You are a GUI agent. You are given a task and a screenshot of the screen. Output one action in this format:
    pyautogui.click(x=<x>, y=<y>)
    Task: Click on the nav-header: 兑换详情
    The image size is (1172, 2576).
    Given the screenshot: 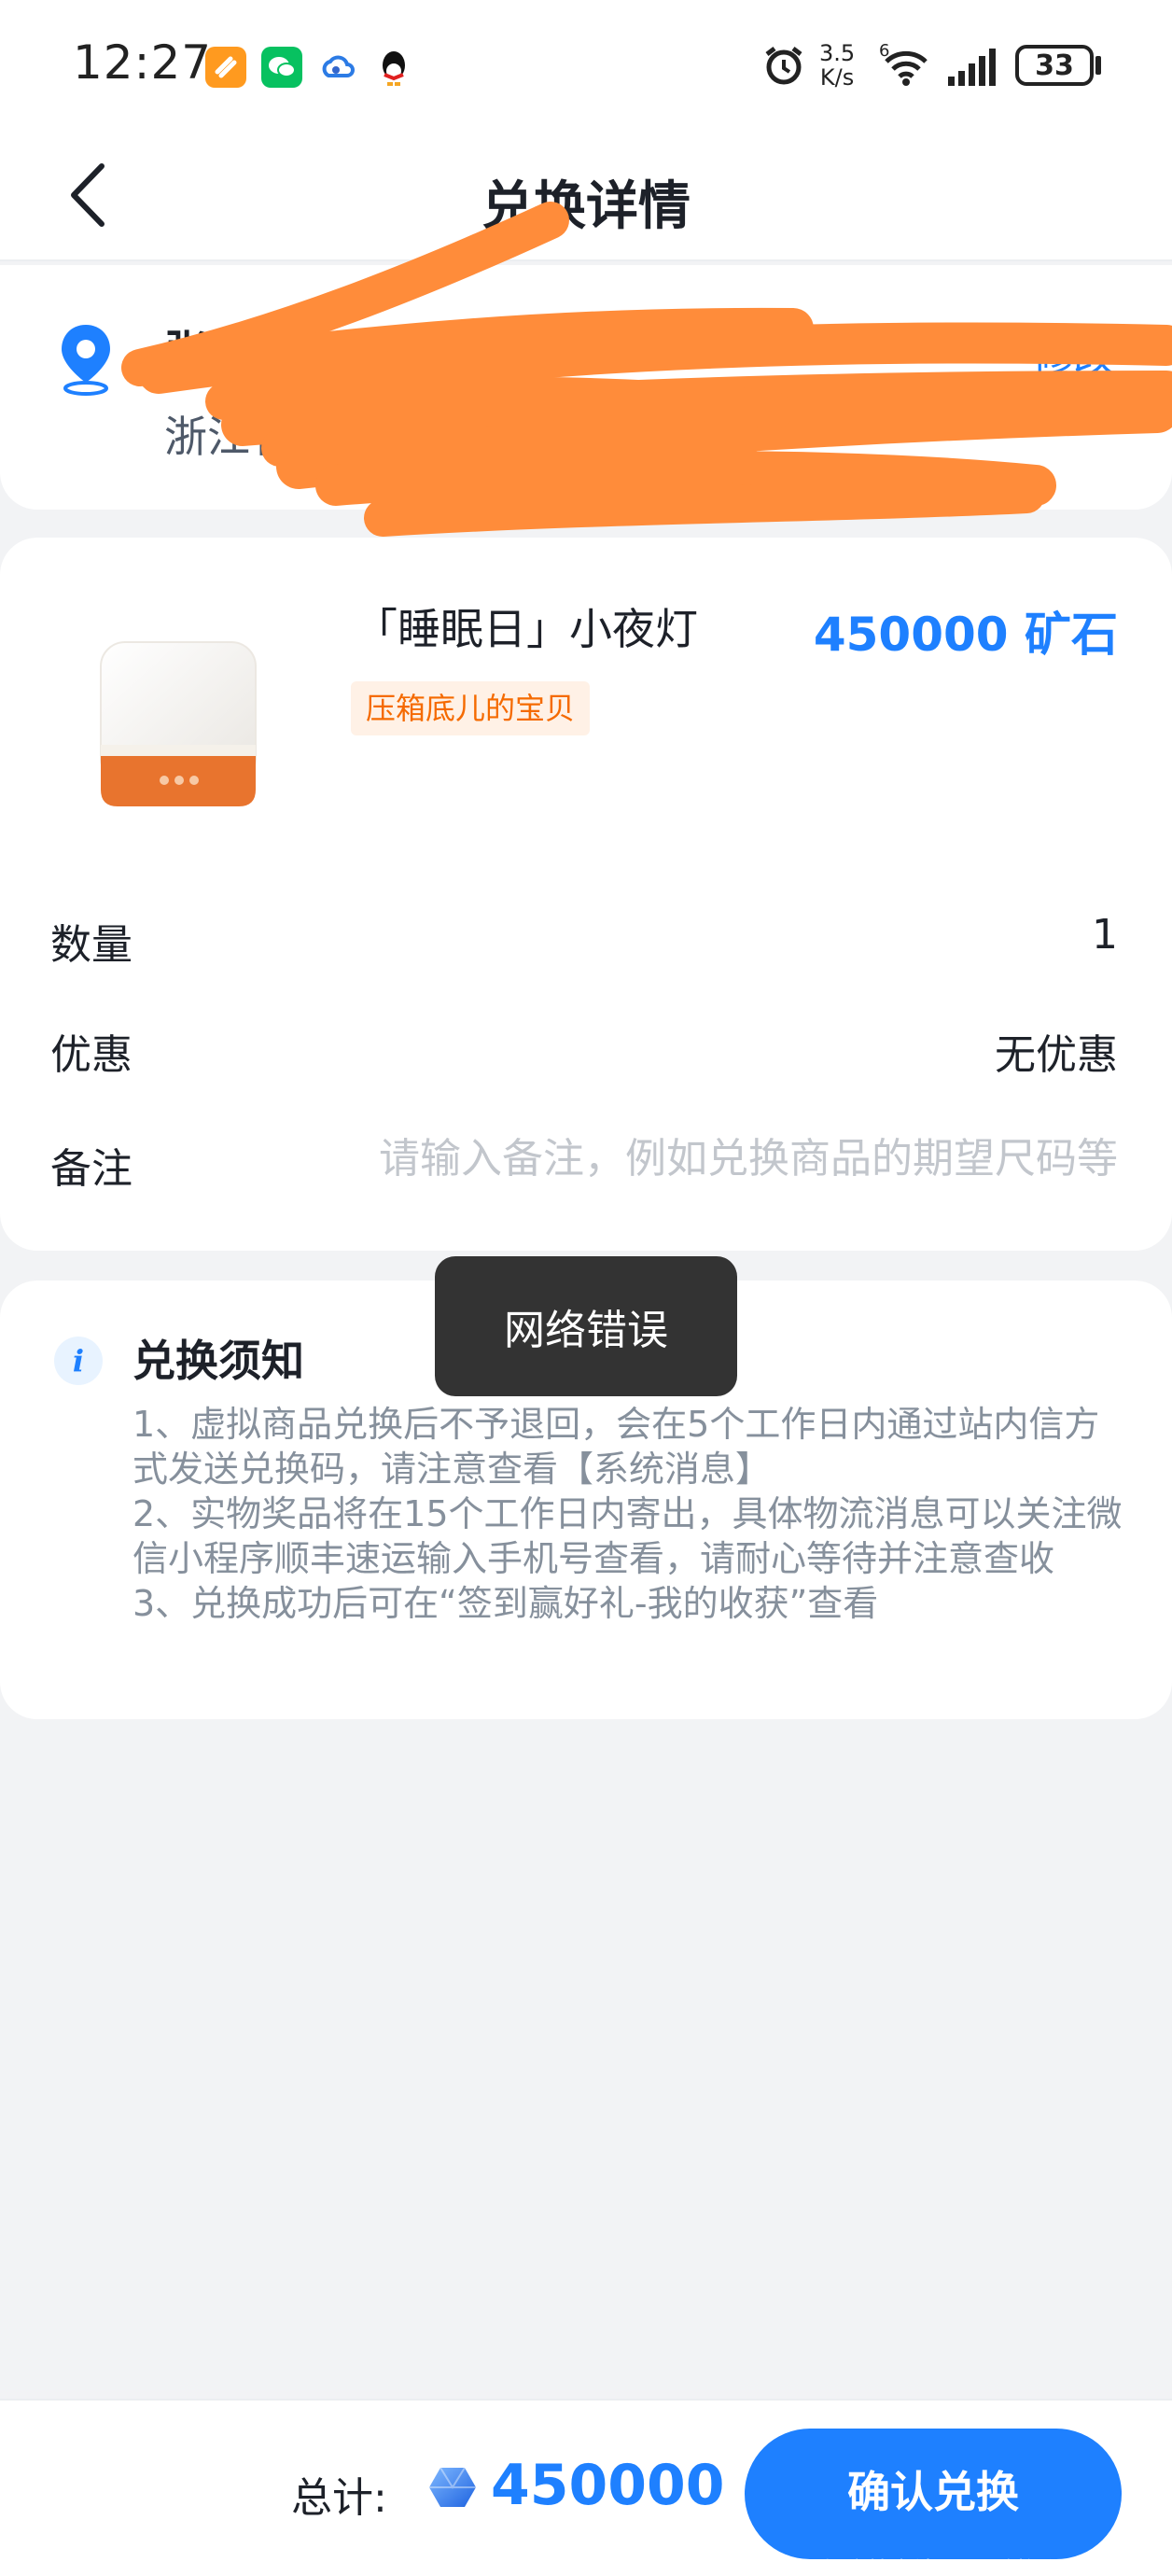 What is the action you would take?
    pyautogui.click(x=586, y=196)
    